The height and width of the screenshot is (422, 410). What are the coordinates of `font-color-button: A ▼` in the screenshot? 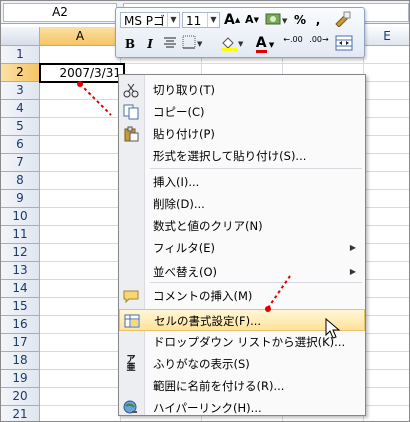 It's located at (265, 43).